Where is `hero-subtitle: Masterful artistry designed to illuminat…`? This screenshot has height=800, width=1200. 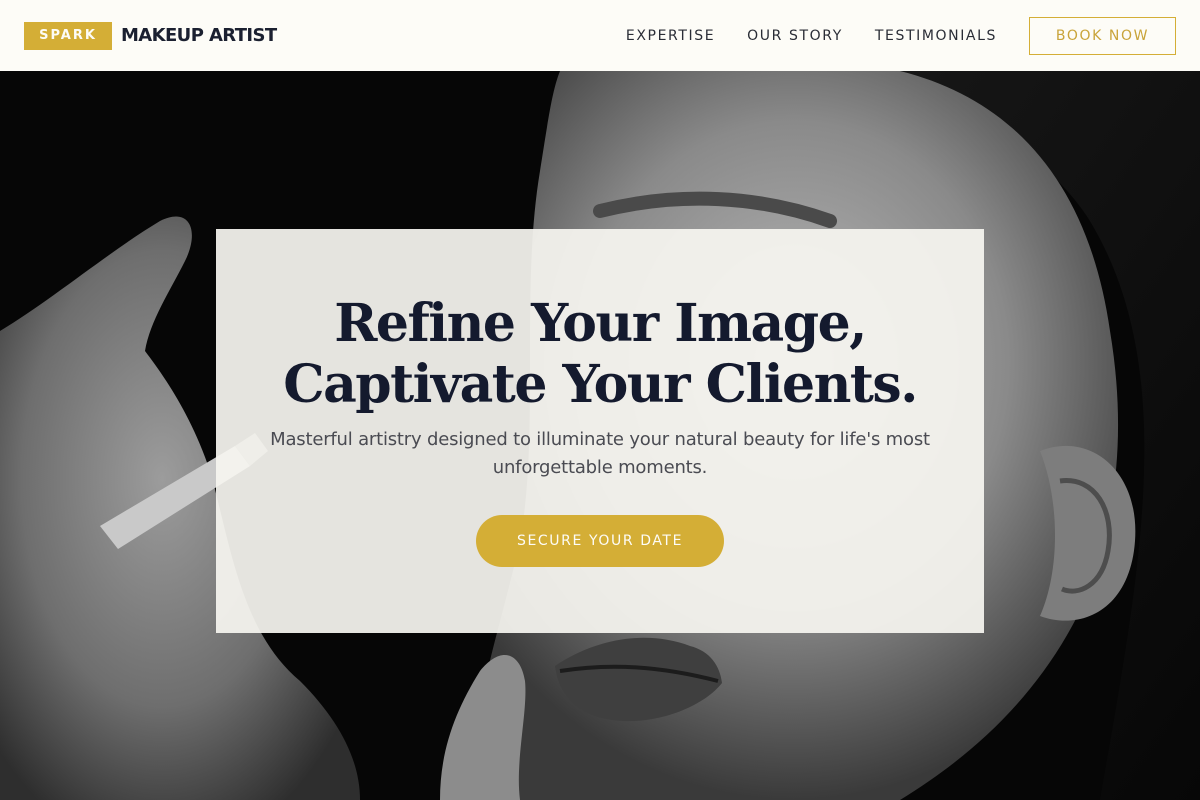 hero-subtitle: Masterful artistry designed to illuminat… is located at coordinates (600, 453).